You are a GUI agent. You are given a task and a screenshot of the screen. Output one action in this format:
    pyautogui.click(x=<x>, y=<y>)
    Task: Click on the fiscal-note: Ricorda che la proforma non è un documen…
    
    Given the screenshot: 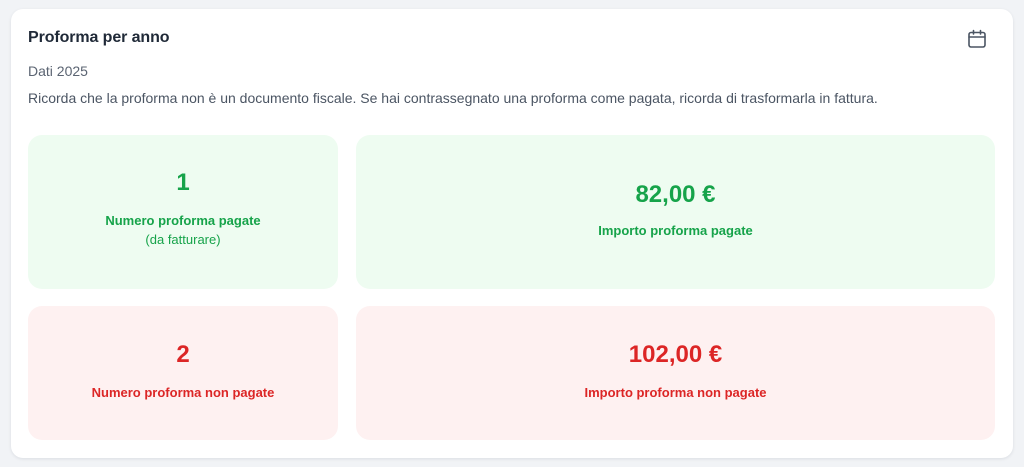 What is the action you would take?
    pyautogui.click(x=453, y=98)
    